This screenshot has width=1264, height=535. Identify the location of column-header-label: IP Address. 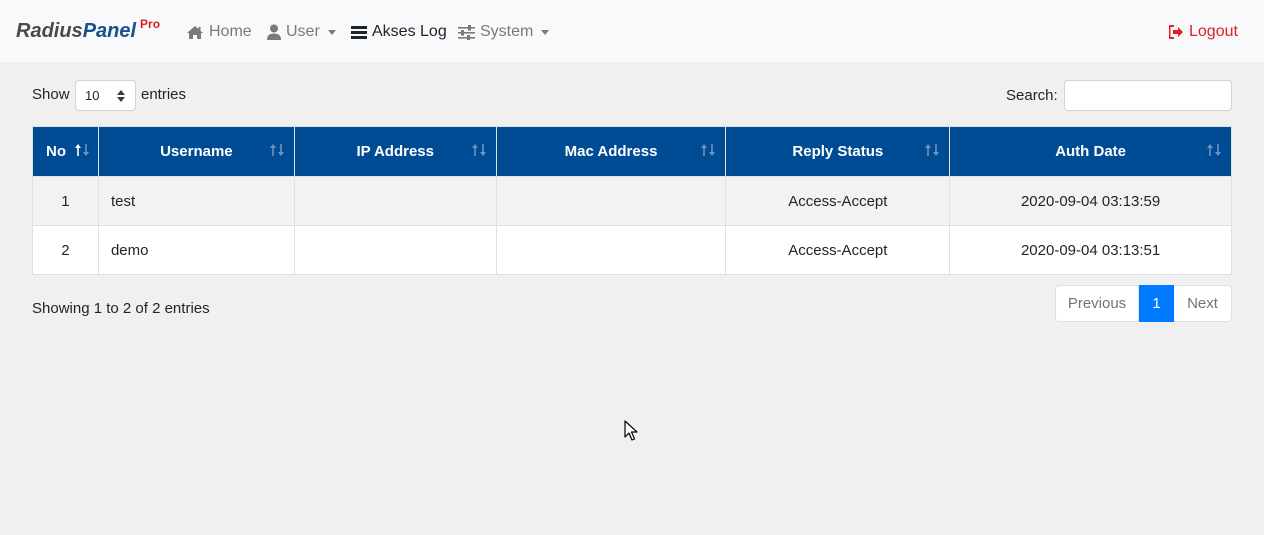
(395, 151).